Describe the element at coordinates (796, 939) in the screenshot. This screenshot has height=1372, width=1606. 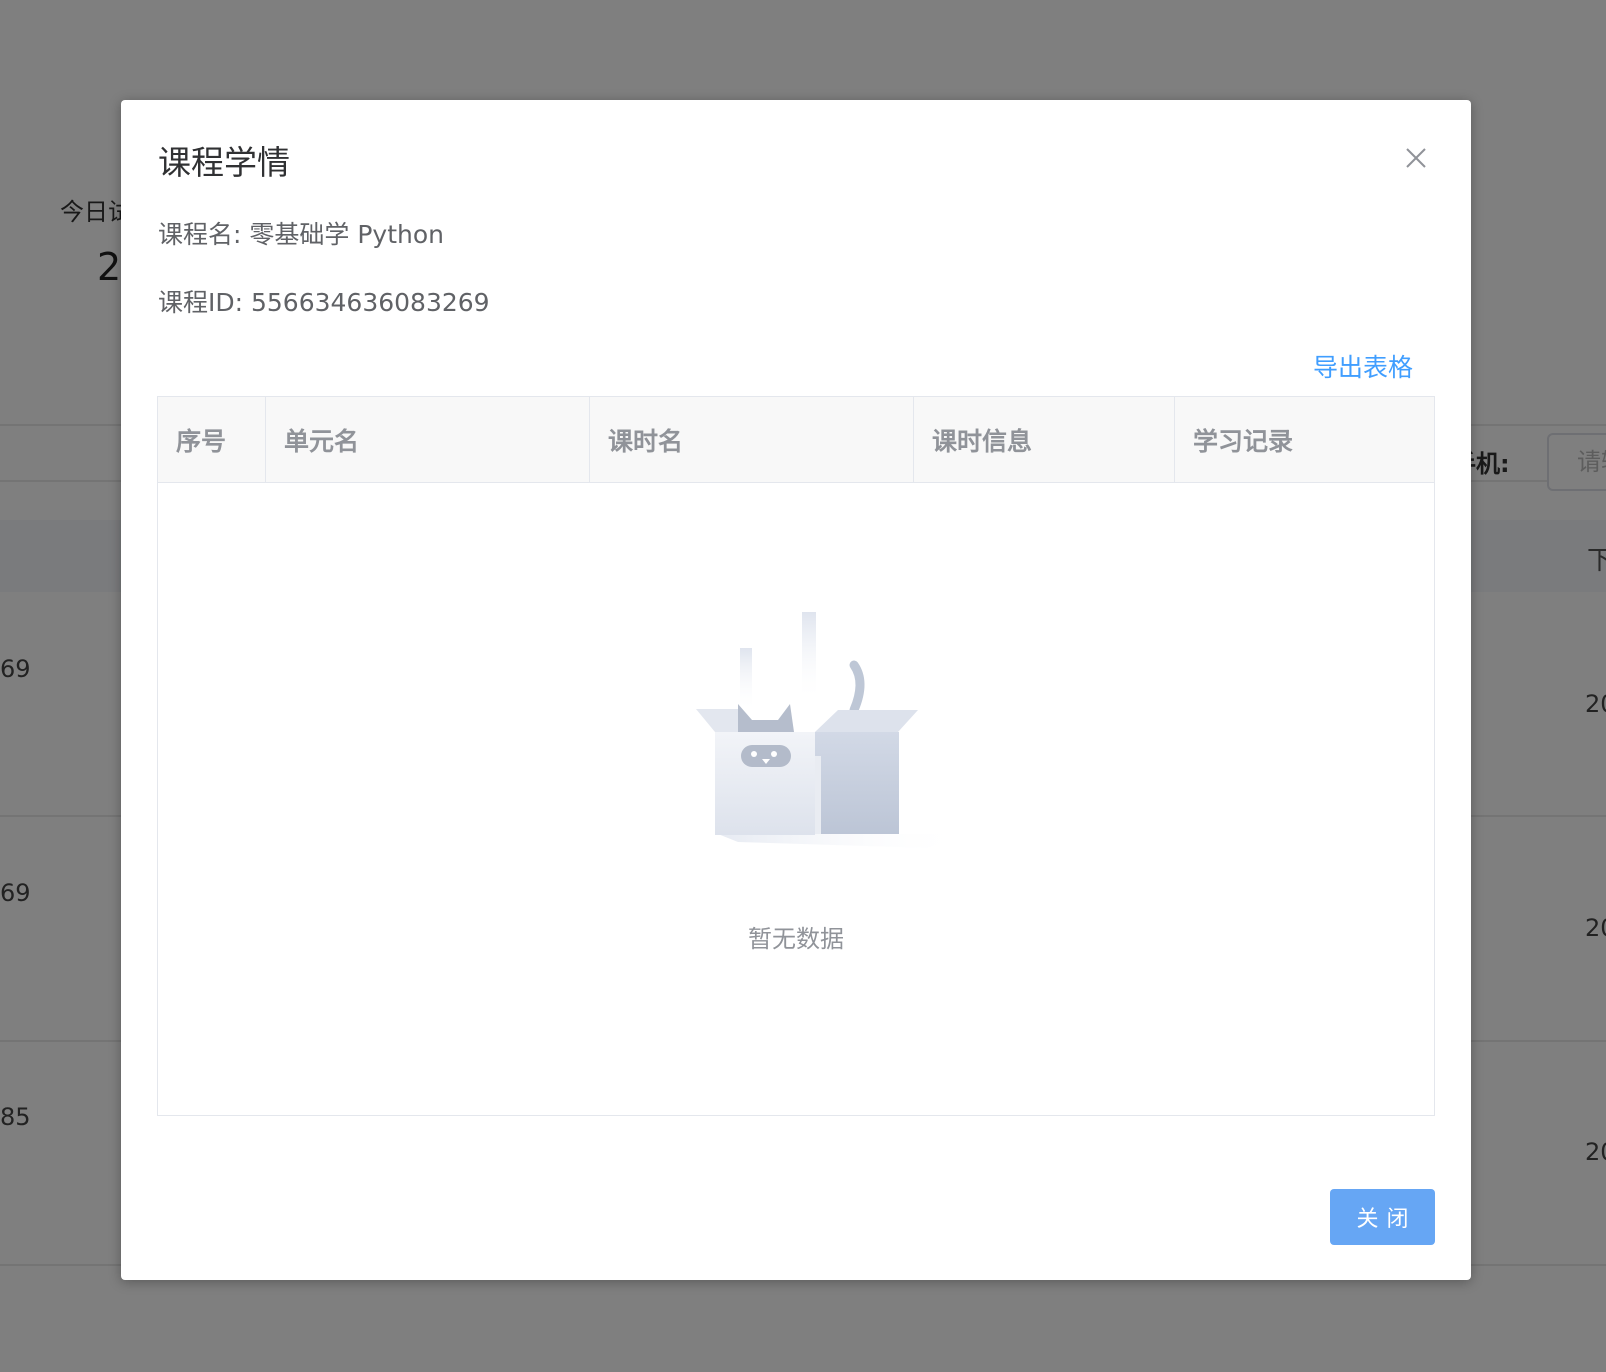
I see `empty-state-text: 暂无数据` at that location.